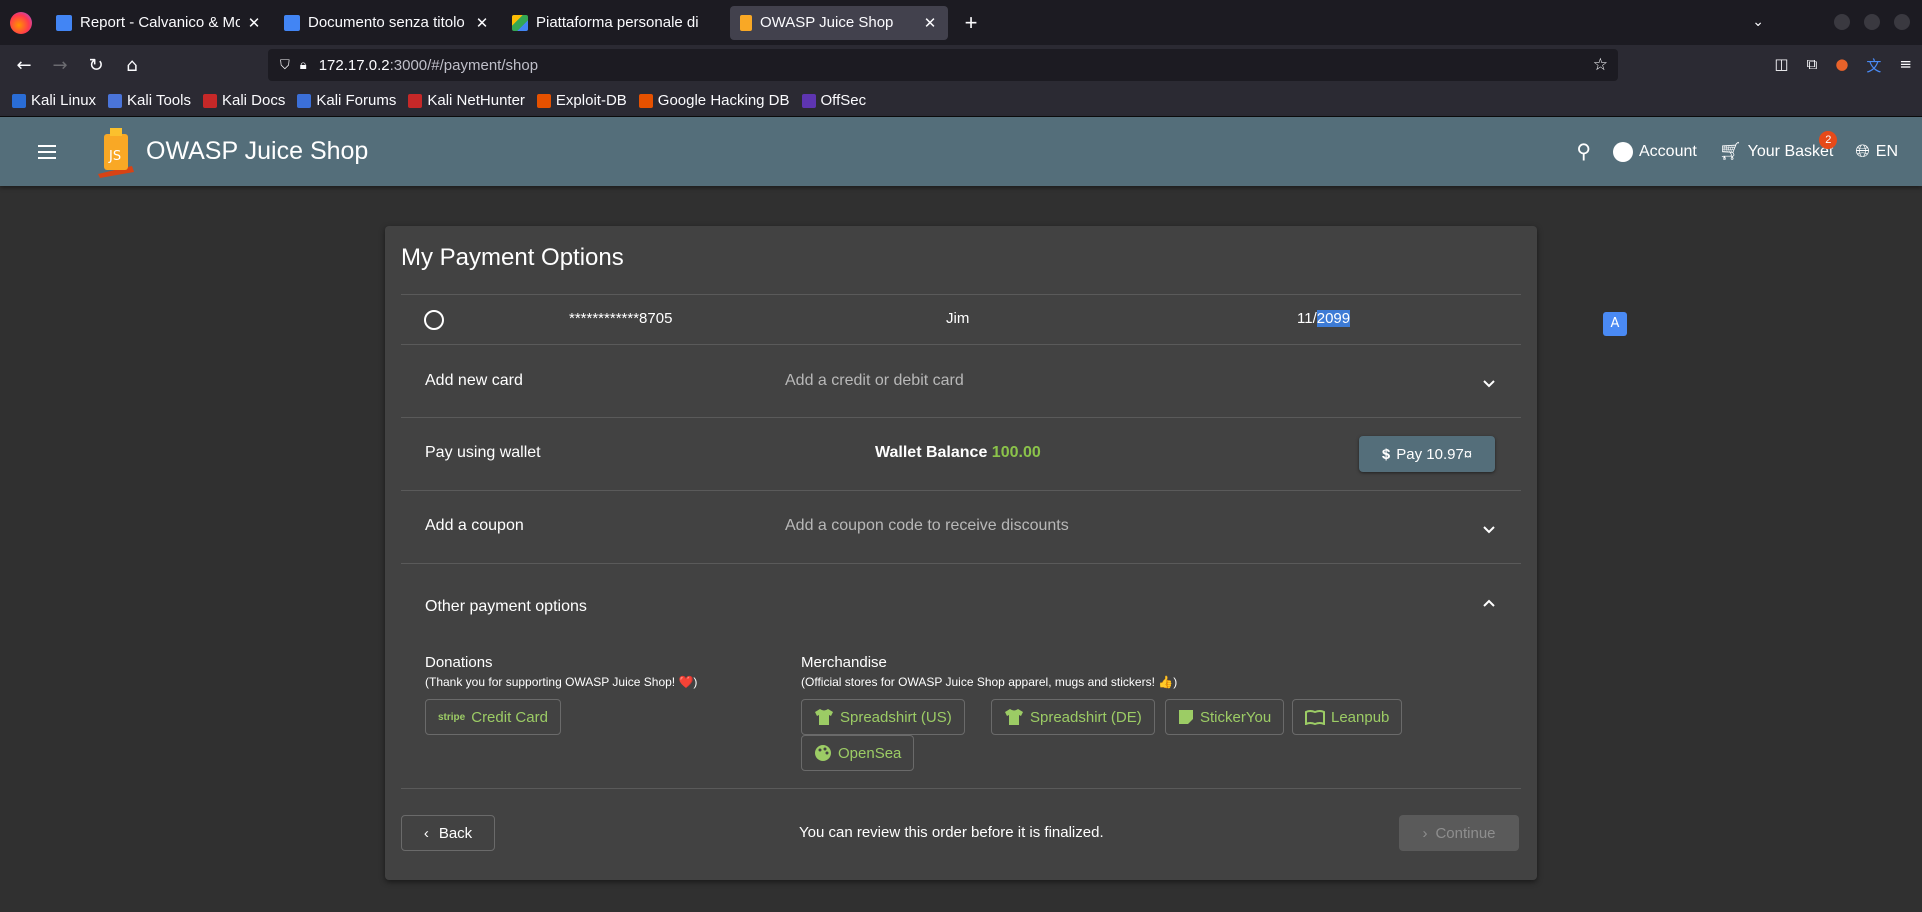 The height and width of the screenshot is (912, 1922). Describe the element at coordinates (476, 100) in the screenshot. I see `bookmark-label: Kali NetHunter` at that location.